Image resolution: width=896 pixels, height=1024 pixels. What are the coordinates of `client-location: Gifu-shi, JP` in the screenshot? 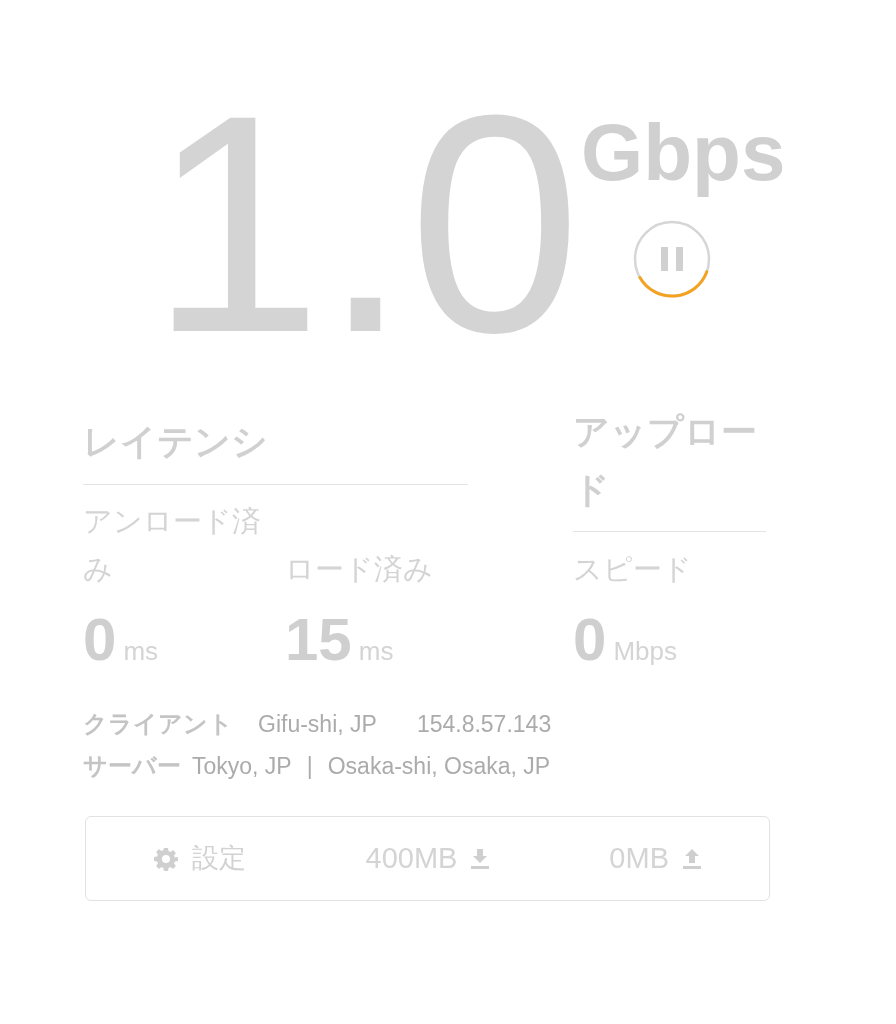 It's located at (317, 724).